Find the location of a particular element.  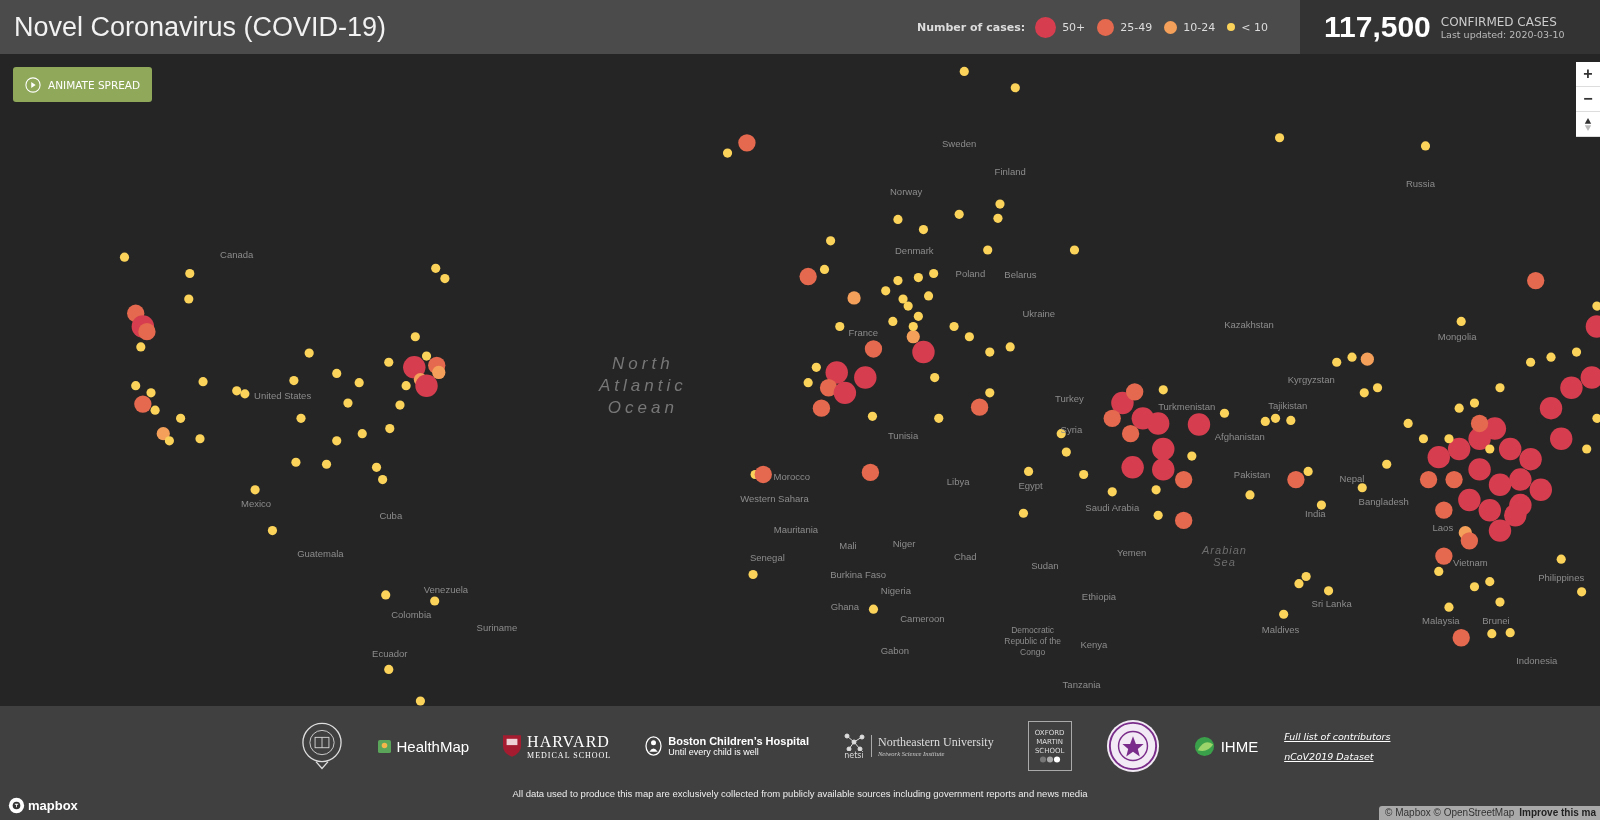

partner-name: IHME is located at coordinates (1239, 746).